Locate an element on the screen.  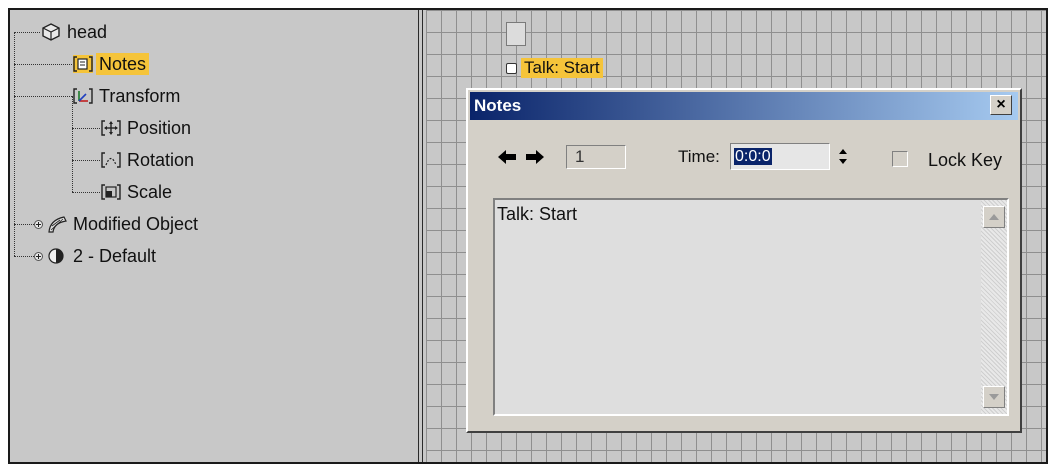
tree-item-label: Modified Object is located at coordinates (136, 224).